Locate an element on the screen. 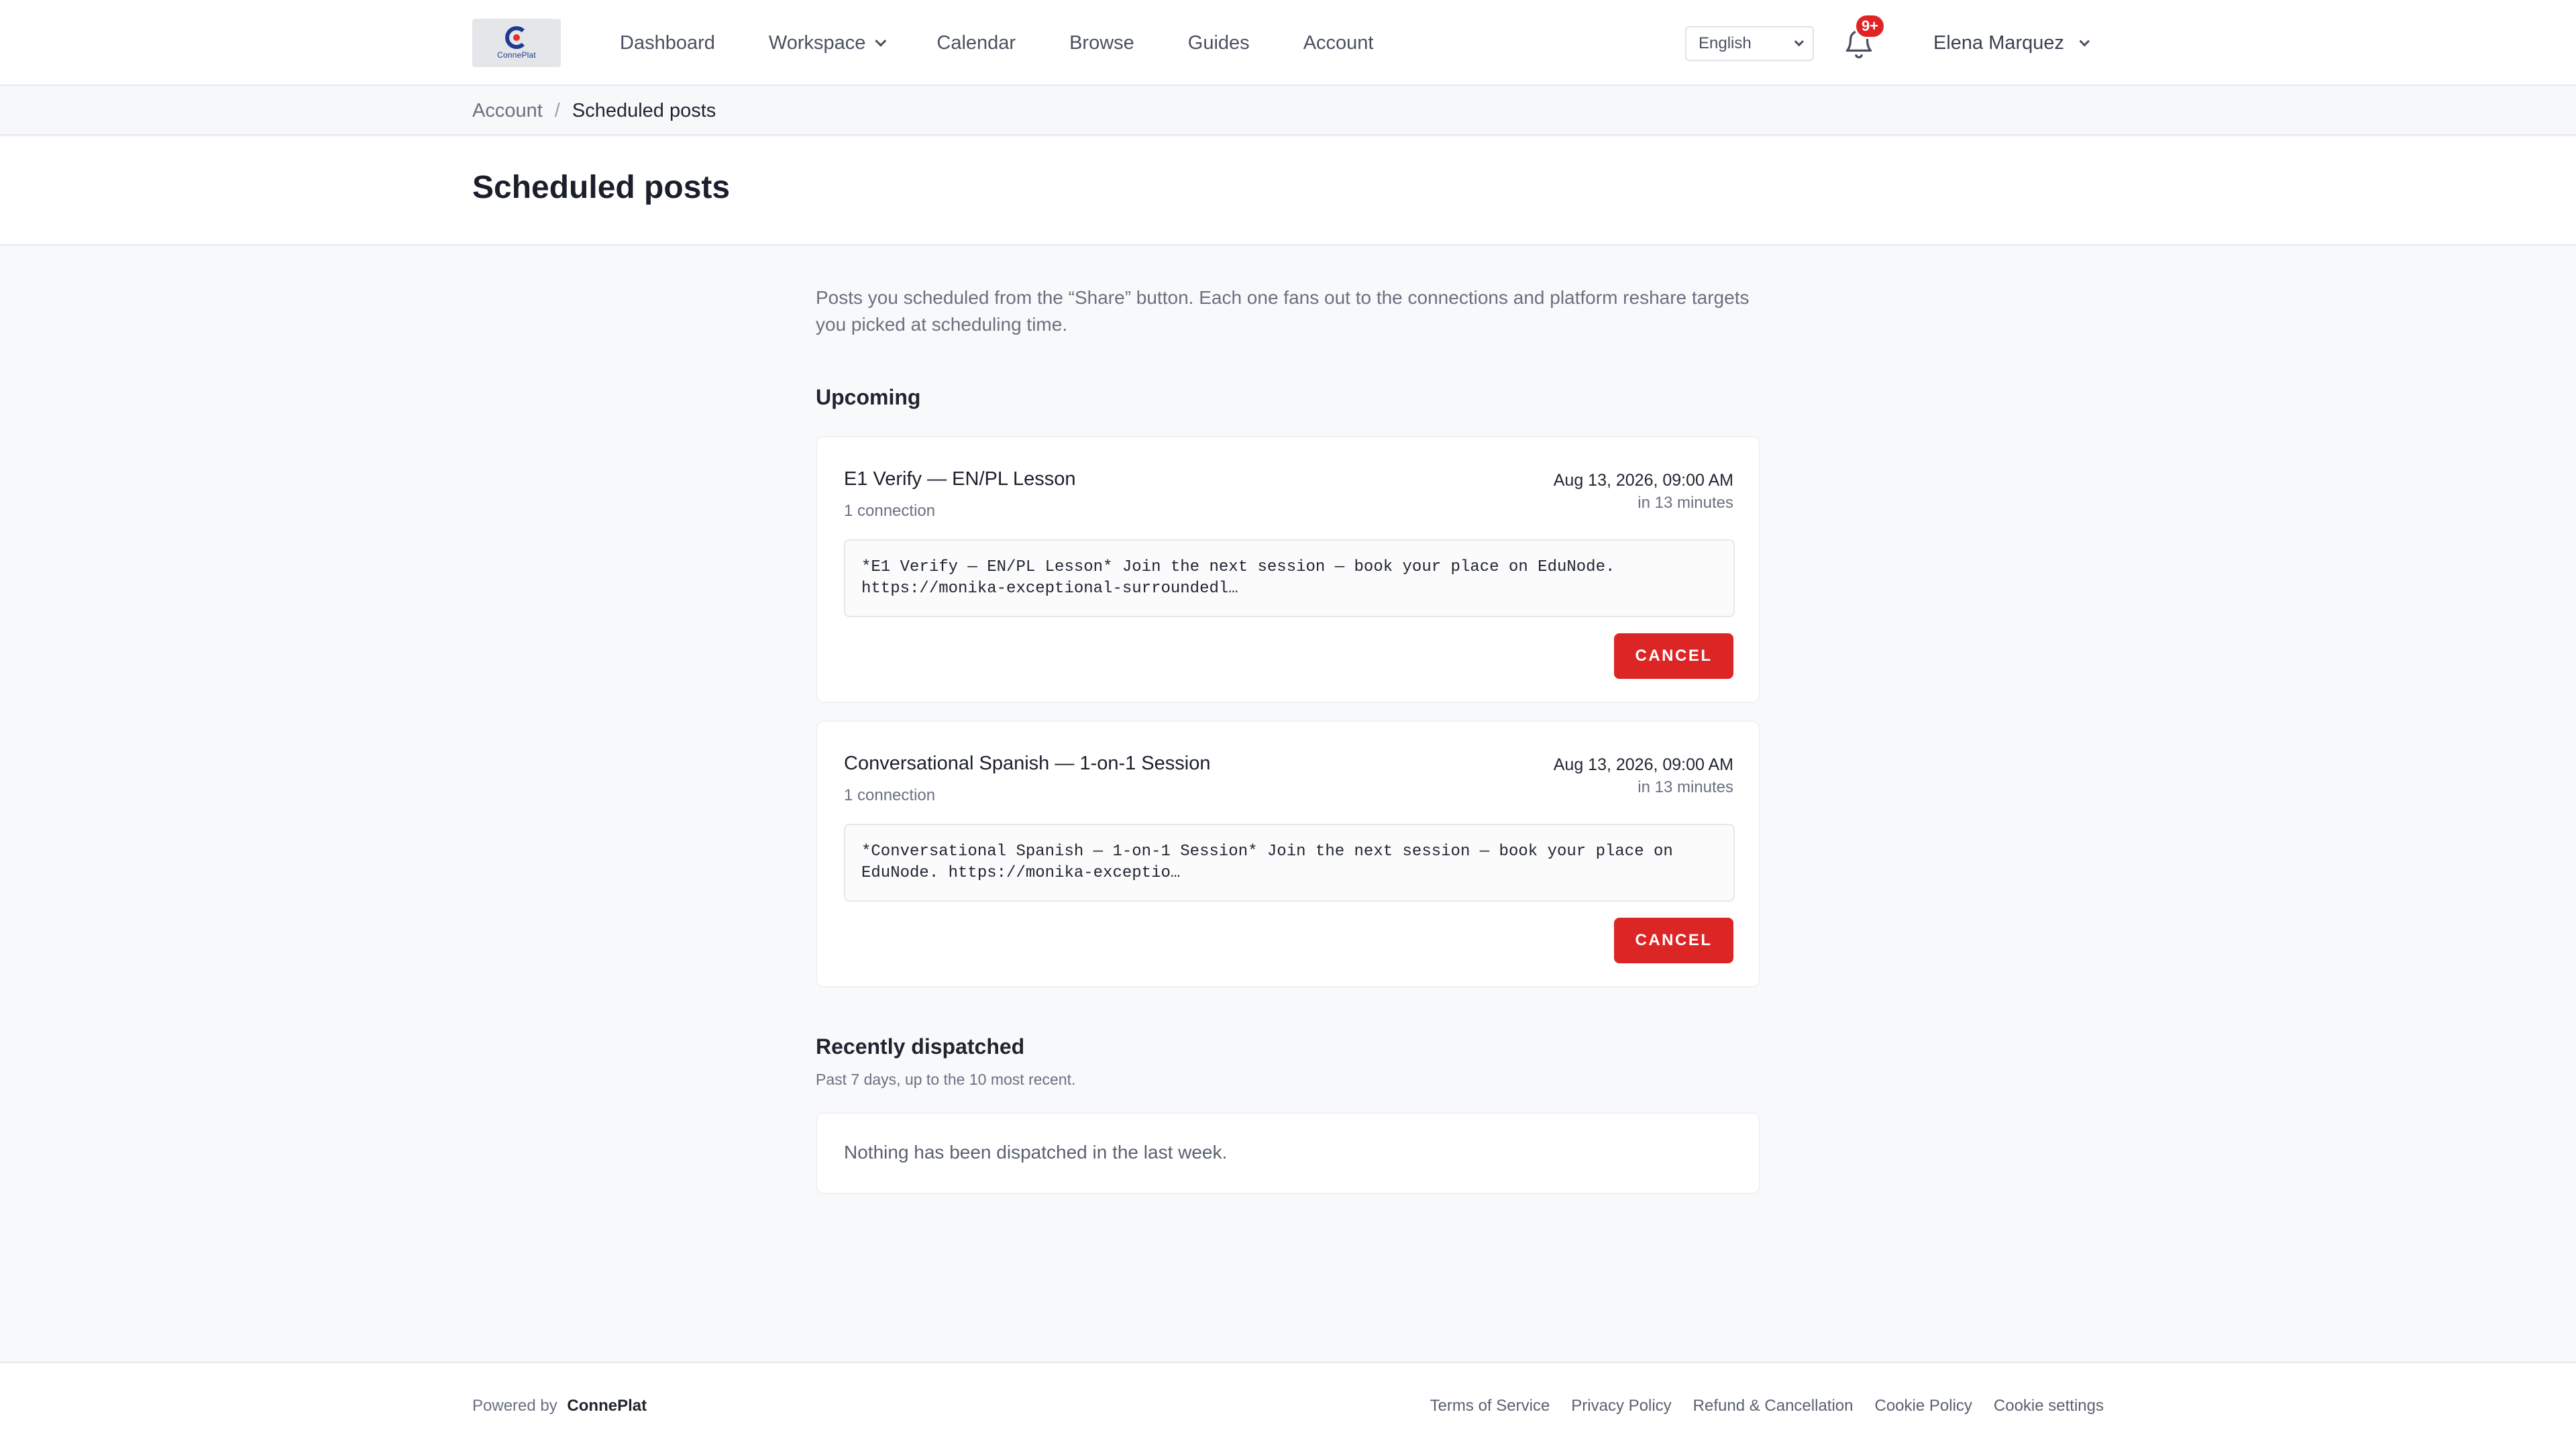 This screenshot has width=2576, height=1449. footer-link-refund: Refund & Cancellation is located at coordinates (1773, 1406).